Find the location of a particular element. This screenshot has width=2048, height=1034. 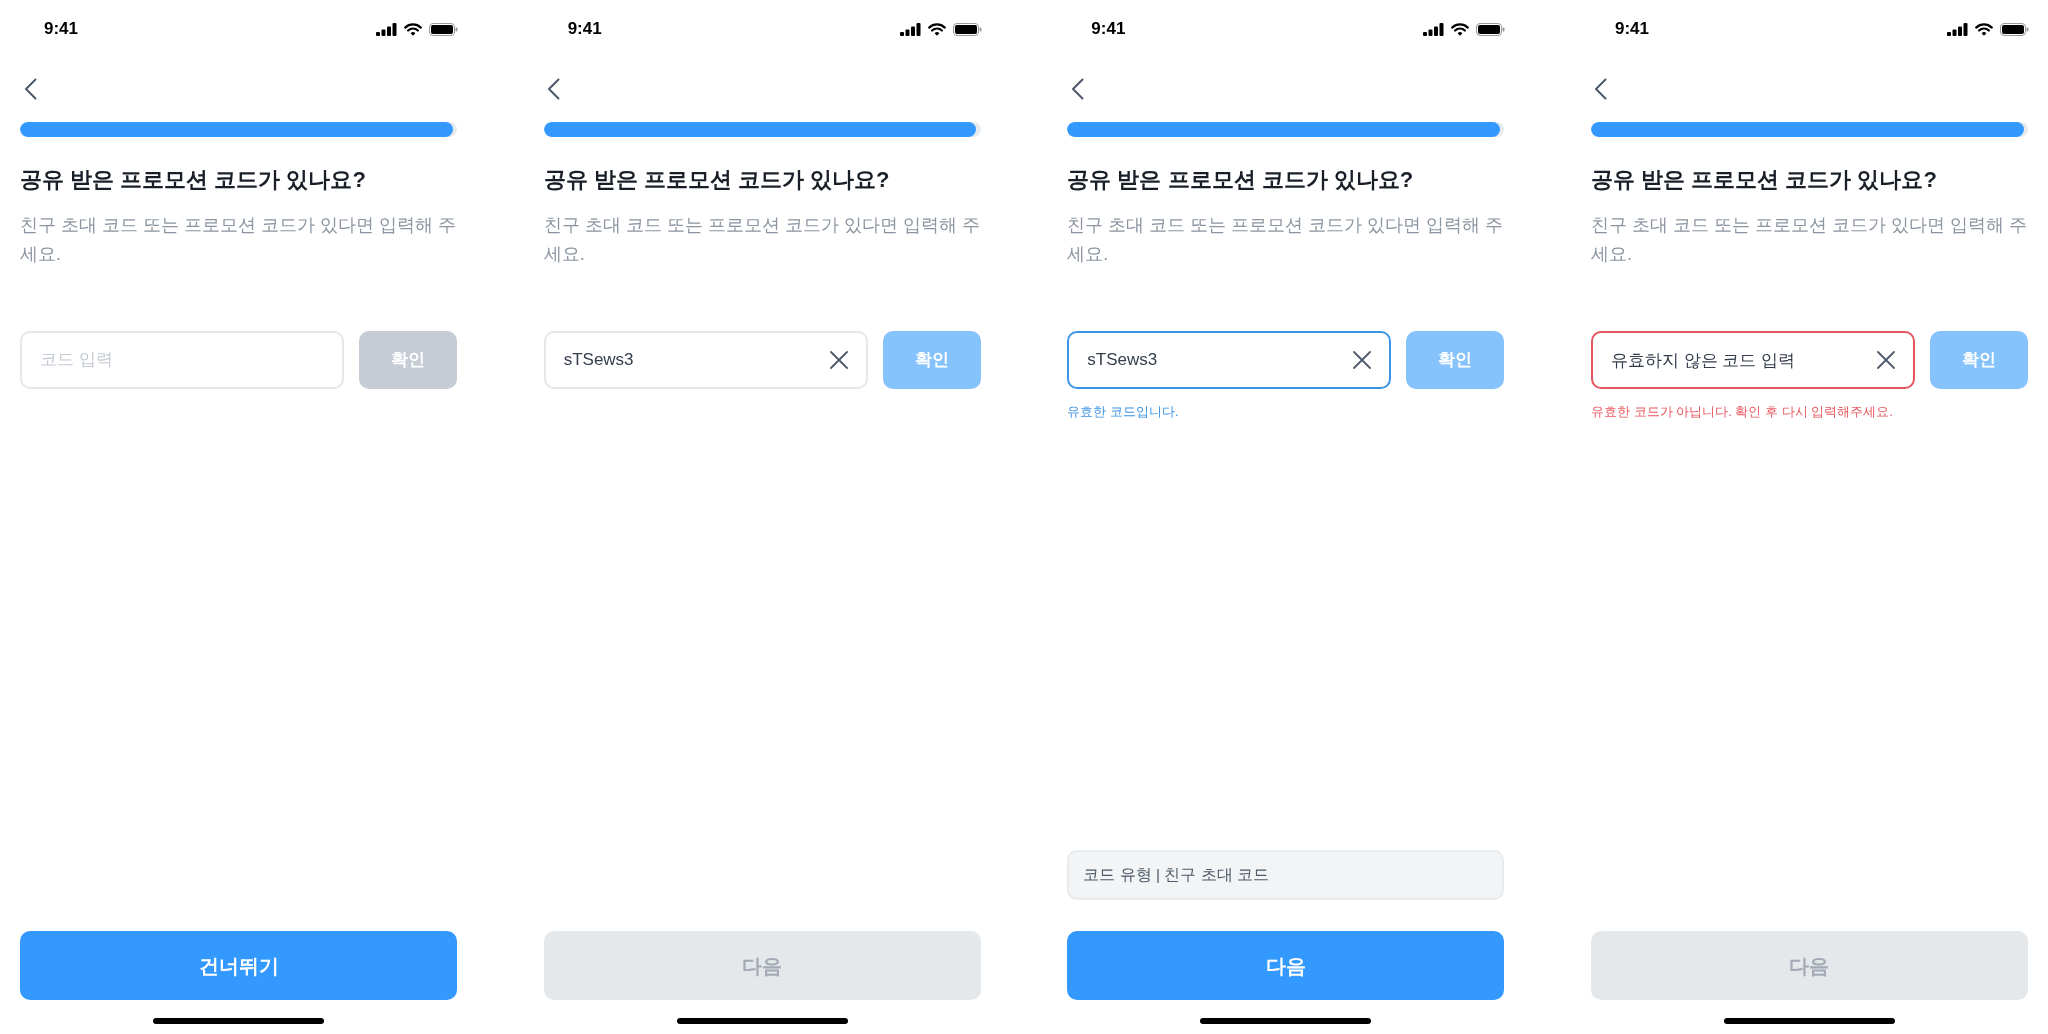

bottom-action-button: 건너뛰기 is located at coordinates (238, 965).